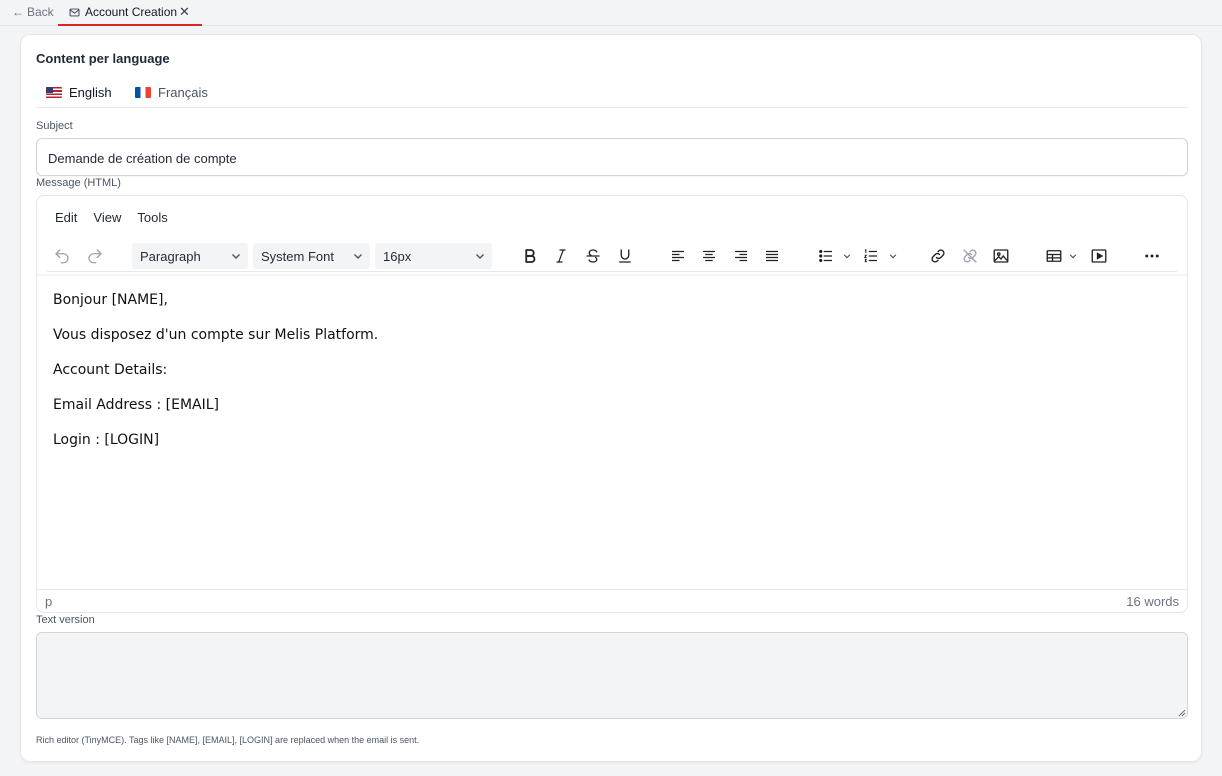 The width and height of the screenshot is (1222, 776). Describe the element at coordinates (48, 601) in the screenshot. I see `element-path: p` at that location.